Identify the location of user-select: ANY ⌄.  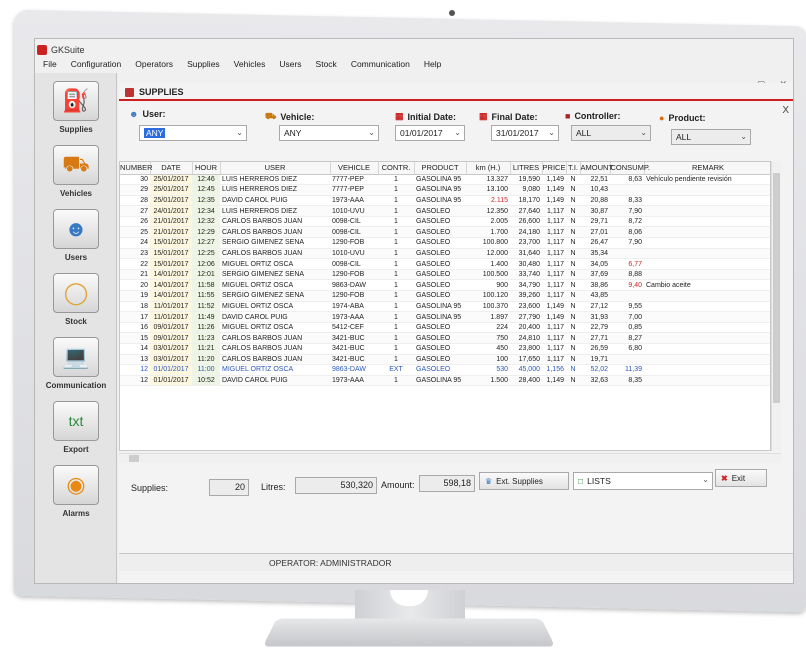
(193, 133).